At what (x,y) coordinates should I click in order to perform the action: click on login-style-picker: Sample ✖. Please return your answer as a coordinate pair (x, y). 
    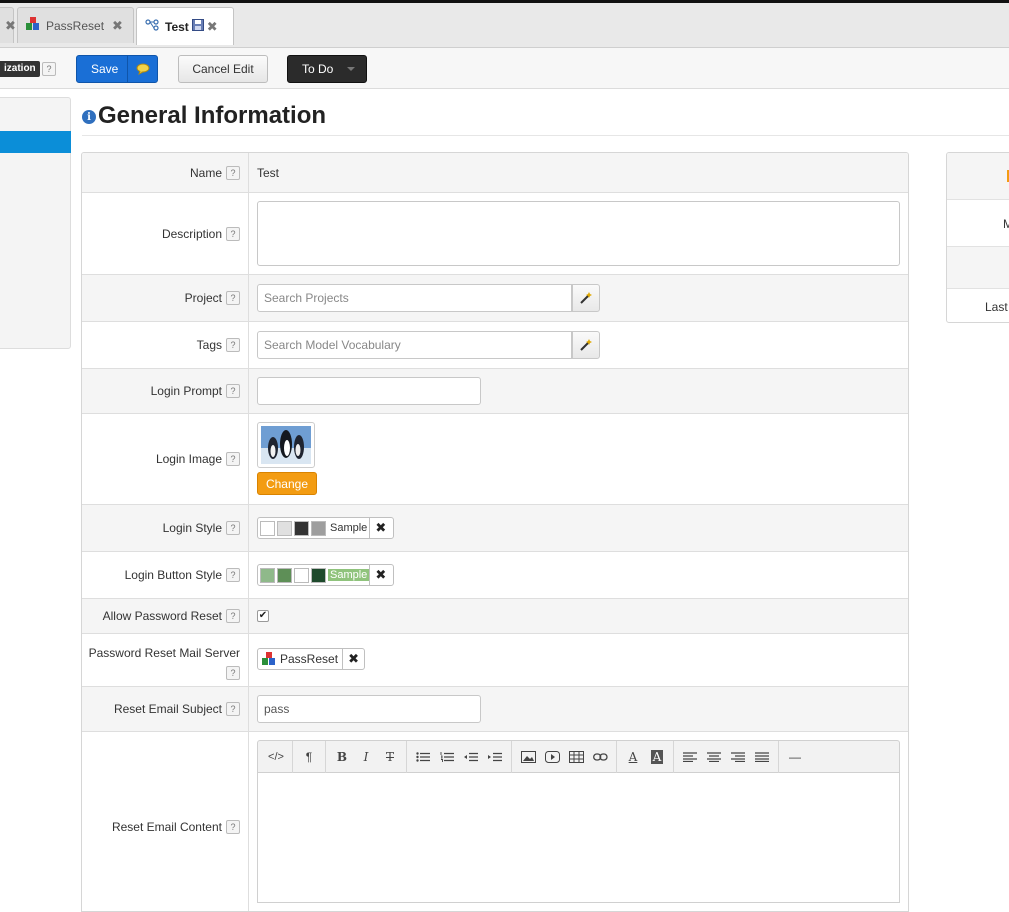
    Looking at the image, I should click on (326, 528).